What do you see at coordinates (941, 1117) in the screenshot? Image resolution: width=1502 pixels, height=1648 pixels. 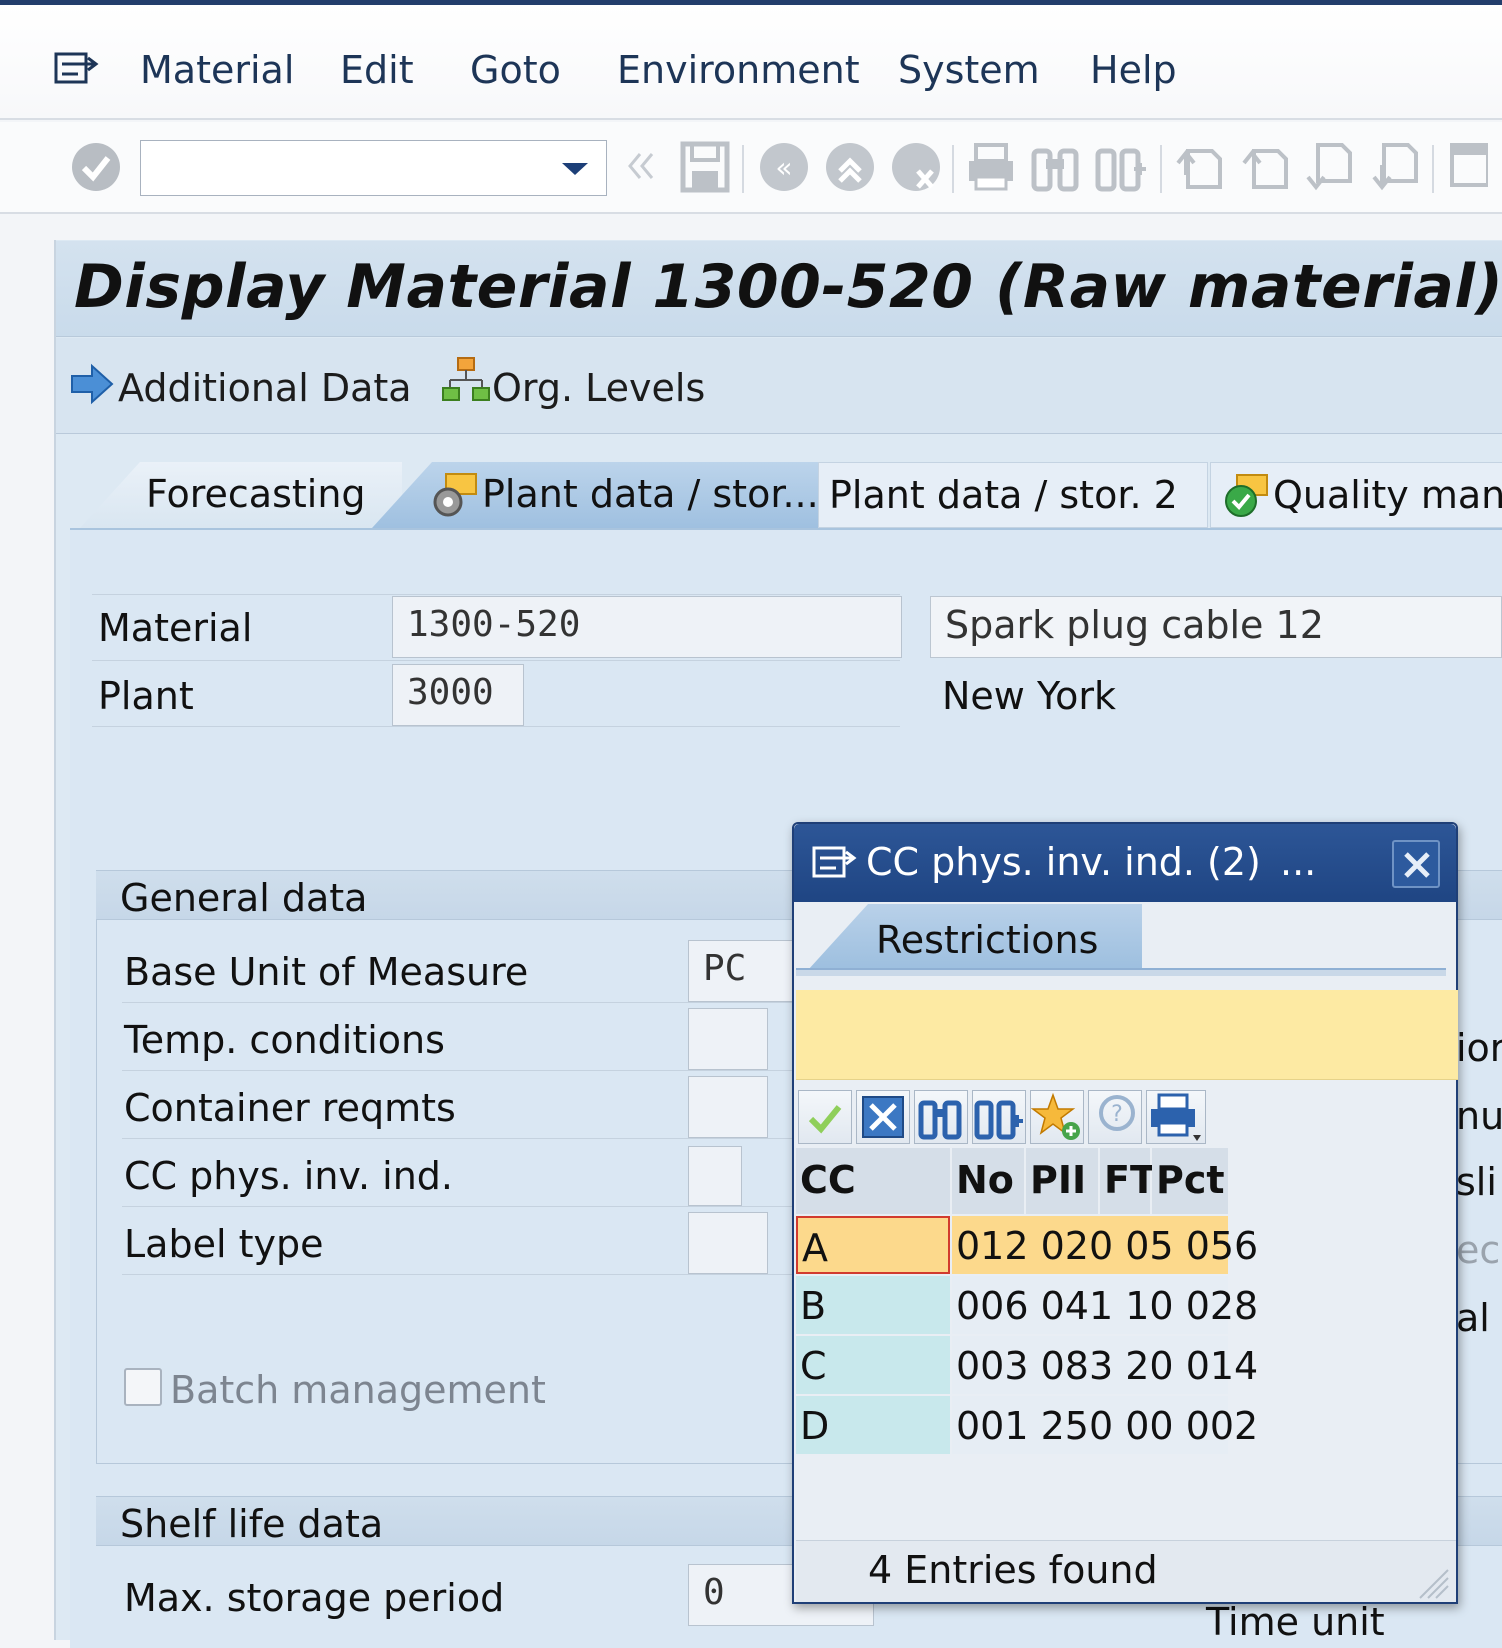 I see `find-button` at bounding box center [941, 1117].